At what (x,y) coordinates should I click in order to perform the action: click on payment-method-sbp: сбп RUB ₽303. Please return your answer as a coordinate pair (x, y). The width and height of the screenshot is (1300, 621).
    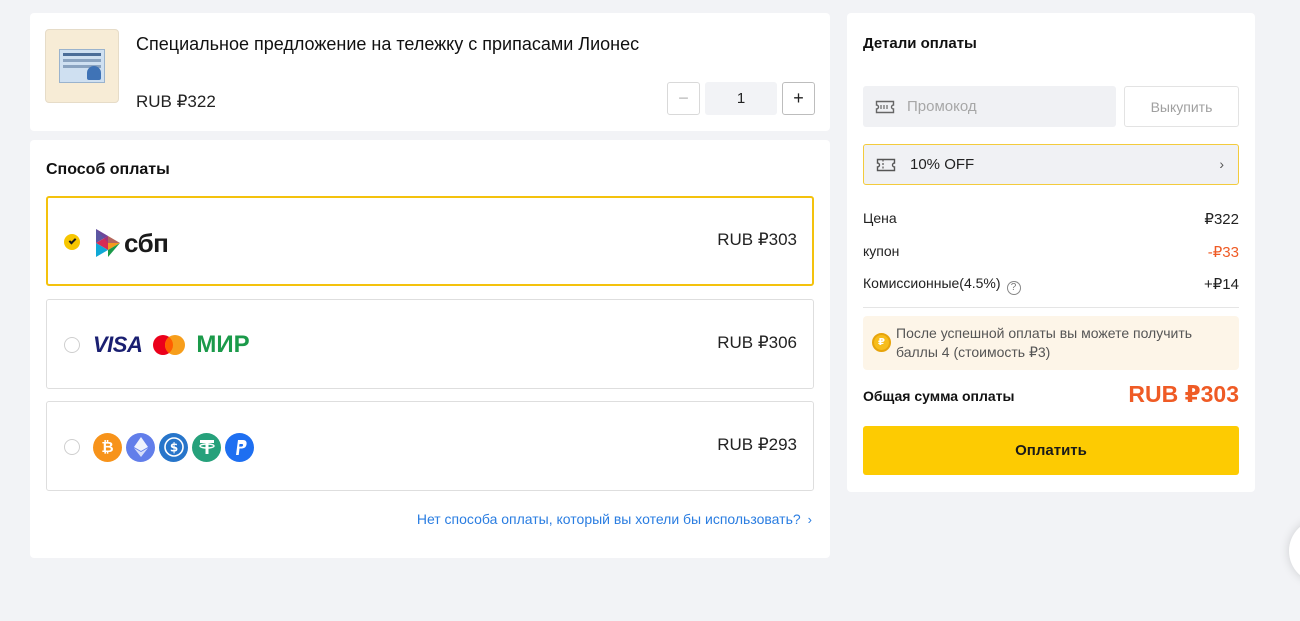
    Looking at the image, I should click on (430, 241).